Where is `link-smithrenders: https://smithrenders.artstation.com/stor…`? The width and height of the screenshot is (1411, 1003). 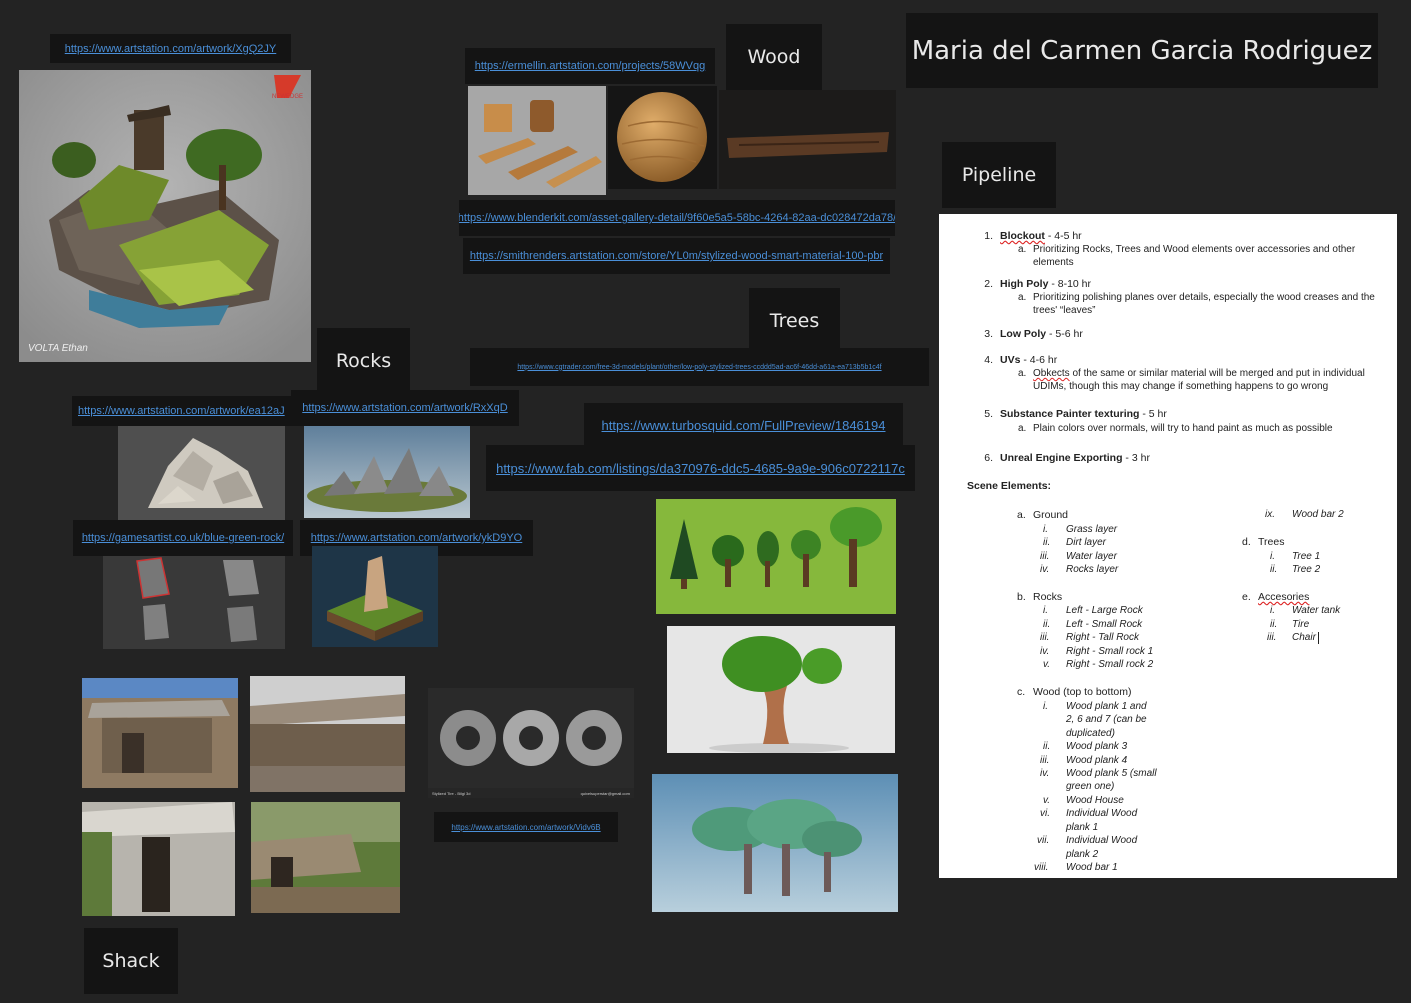
link-smithrenders: https://smithrenders.artstation.com/stor… is located at coordinates (676, 256).